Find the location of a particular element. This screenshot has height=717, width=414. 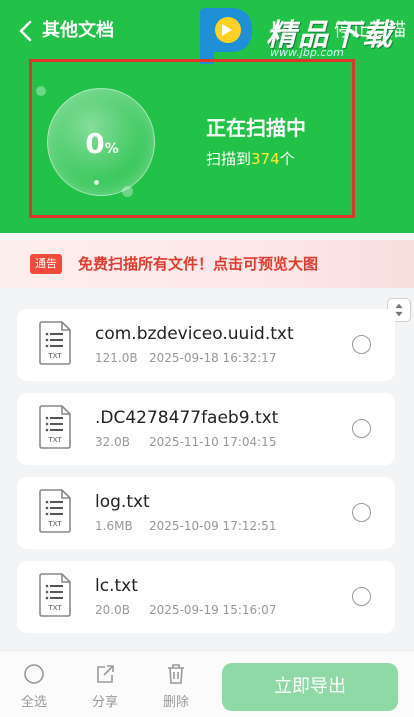

file-meta: 121.0B 2025-09-18 16:32:17 is located at coordinates (185, 358).